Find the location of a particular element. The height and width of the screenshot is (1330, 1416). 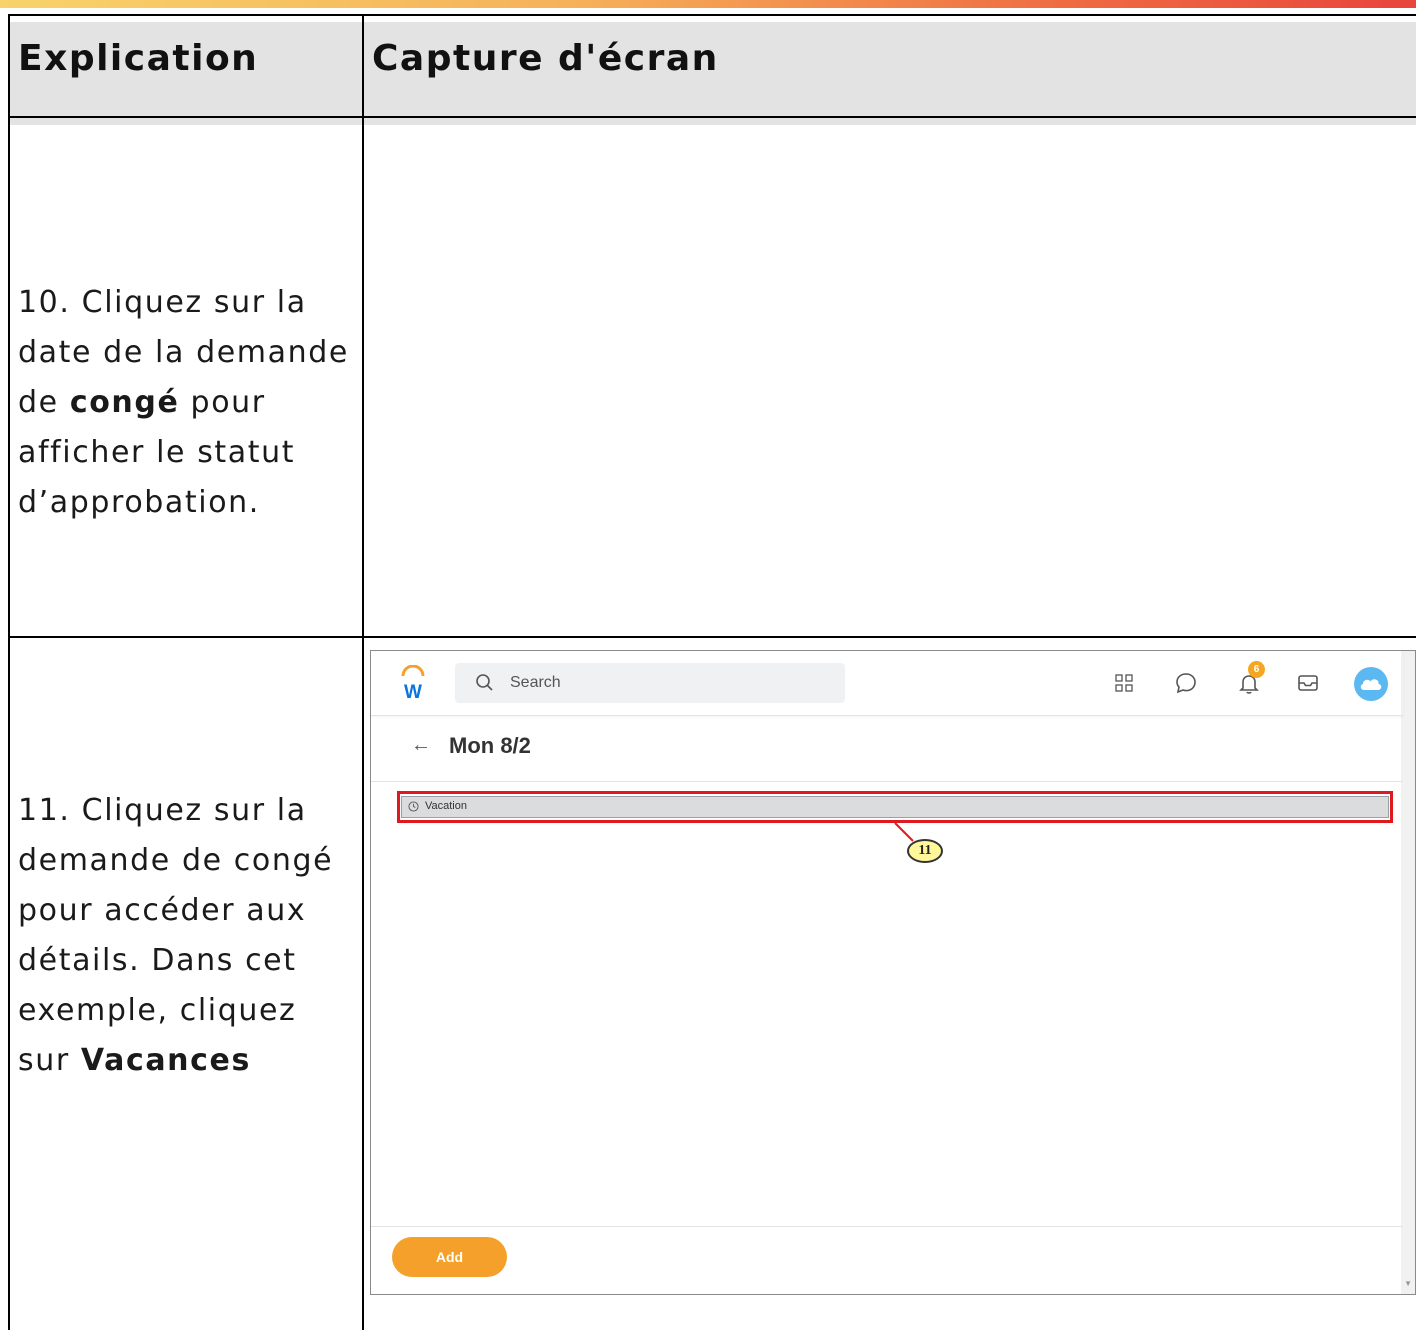

callout-highlight-box is located at coordinates (895, 807).